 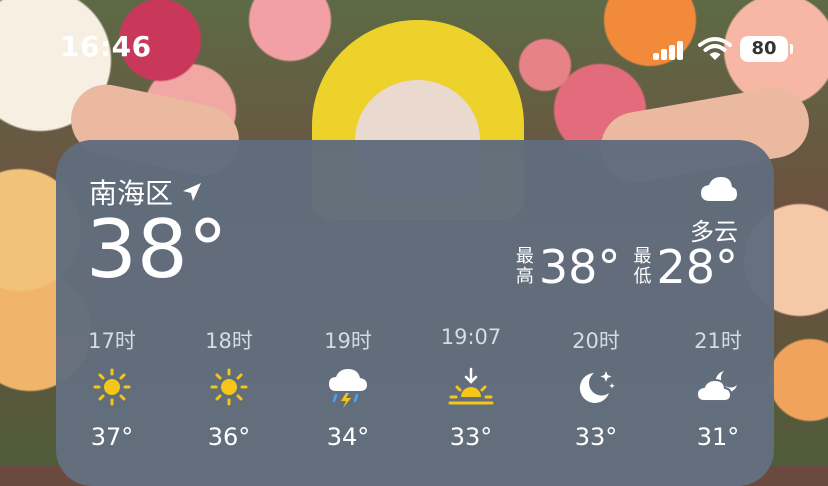 I want to click on hour-temperature: 31°, so click(x=718, y=437).